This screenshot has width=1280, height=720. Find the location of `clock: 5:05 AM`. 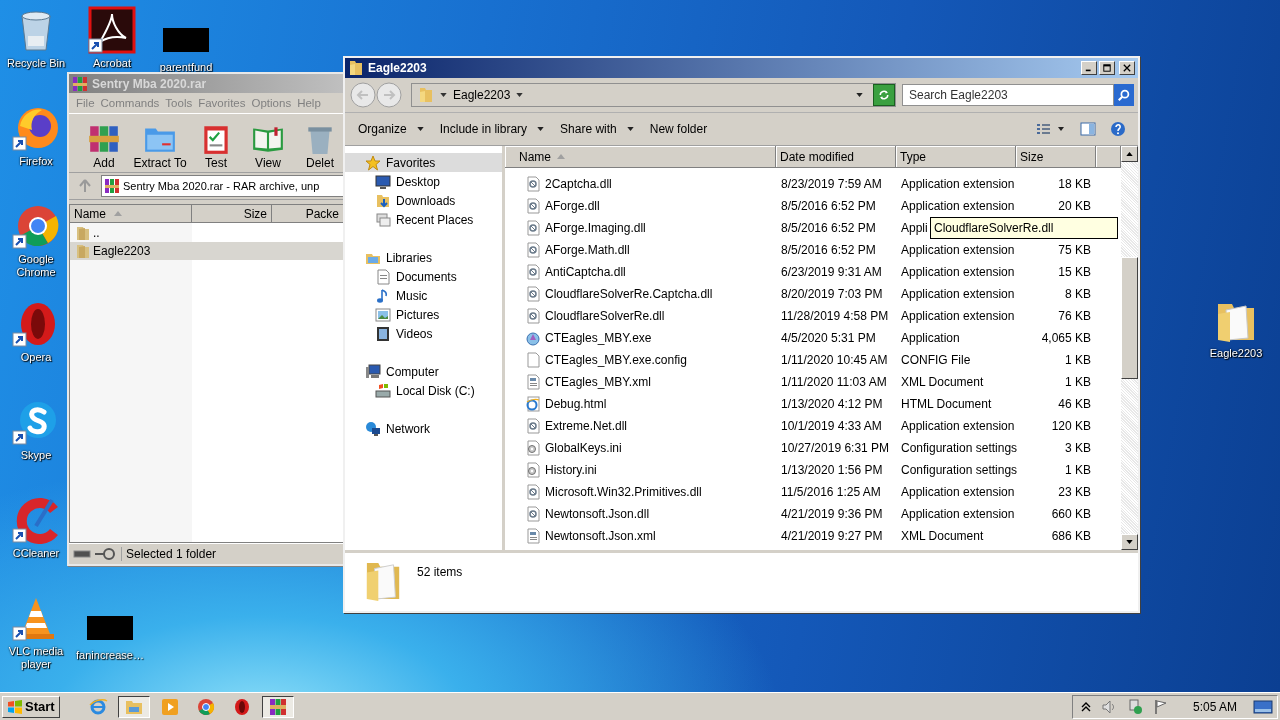

clock: 5:05 AM is located at coordinates (1214, 706).